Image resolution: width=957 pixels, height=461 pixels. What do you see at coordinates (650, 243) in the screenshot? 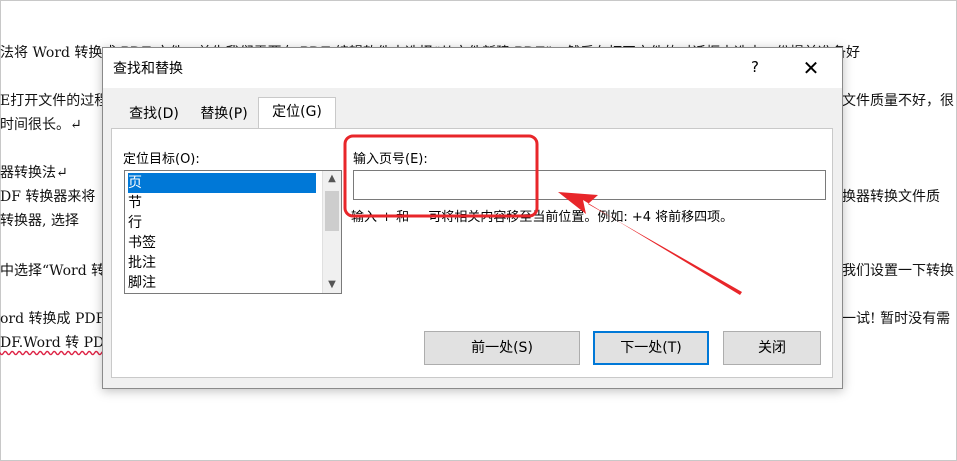
I see `arrow-icon` at bounding box center [650, 243].